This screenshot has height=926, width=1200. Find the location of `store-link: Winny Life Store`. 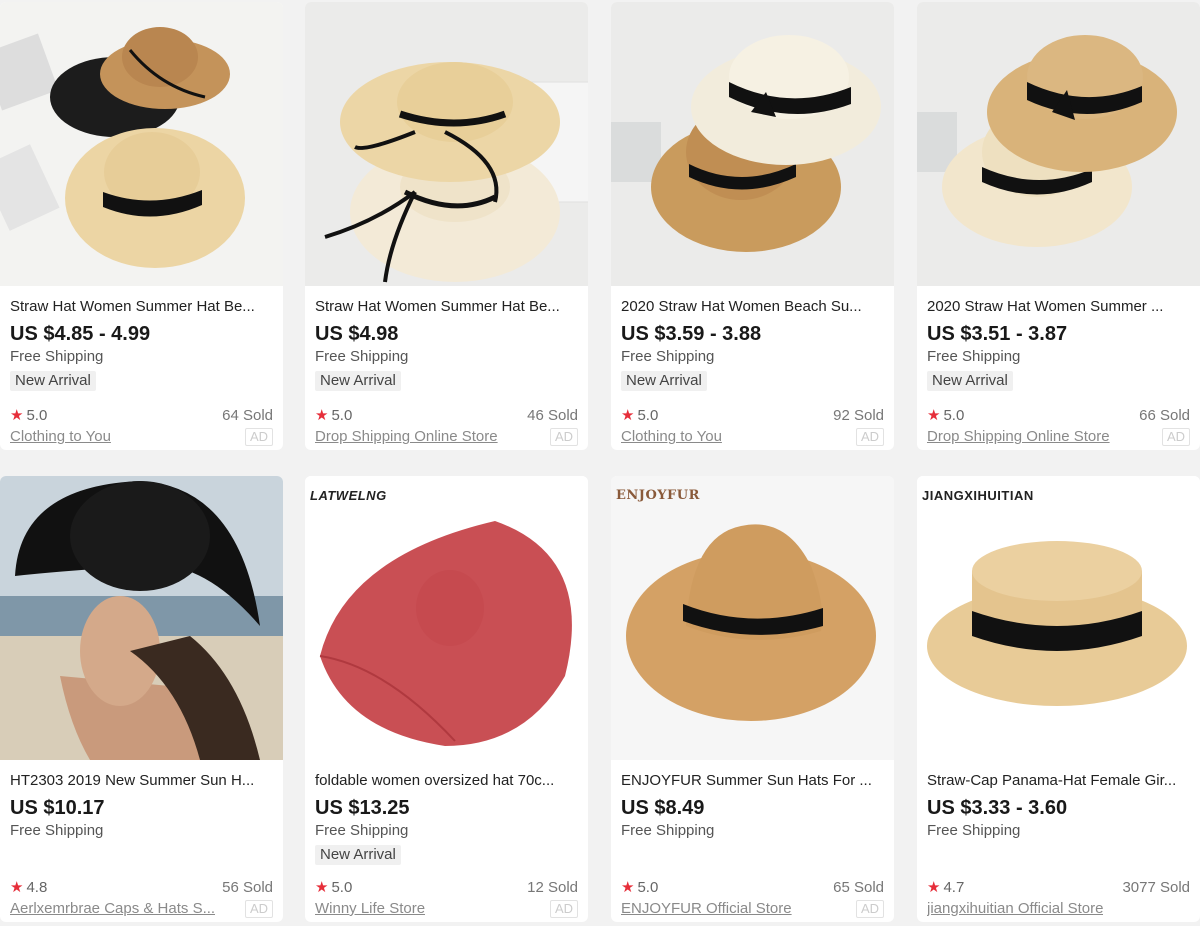

store-link: Winny Life Store is located at coordinates (370, 909).